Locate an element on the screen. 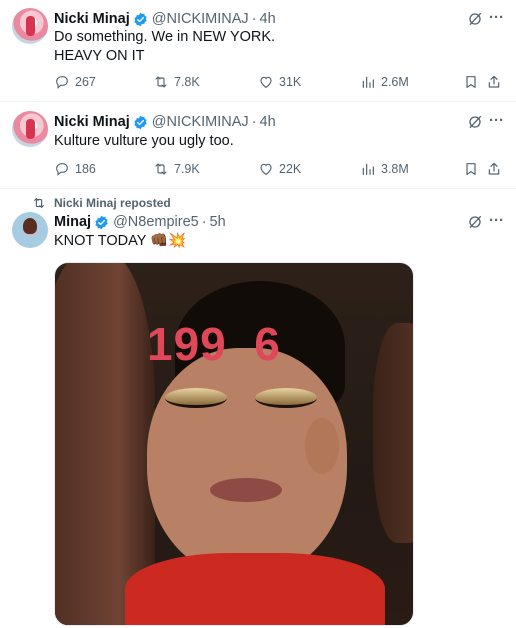 This screenshot has width=516, height=628. tweet-text: KNOT TODAY 👊🏾💥 is located at coordinates (120, 241).